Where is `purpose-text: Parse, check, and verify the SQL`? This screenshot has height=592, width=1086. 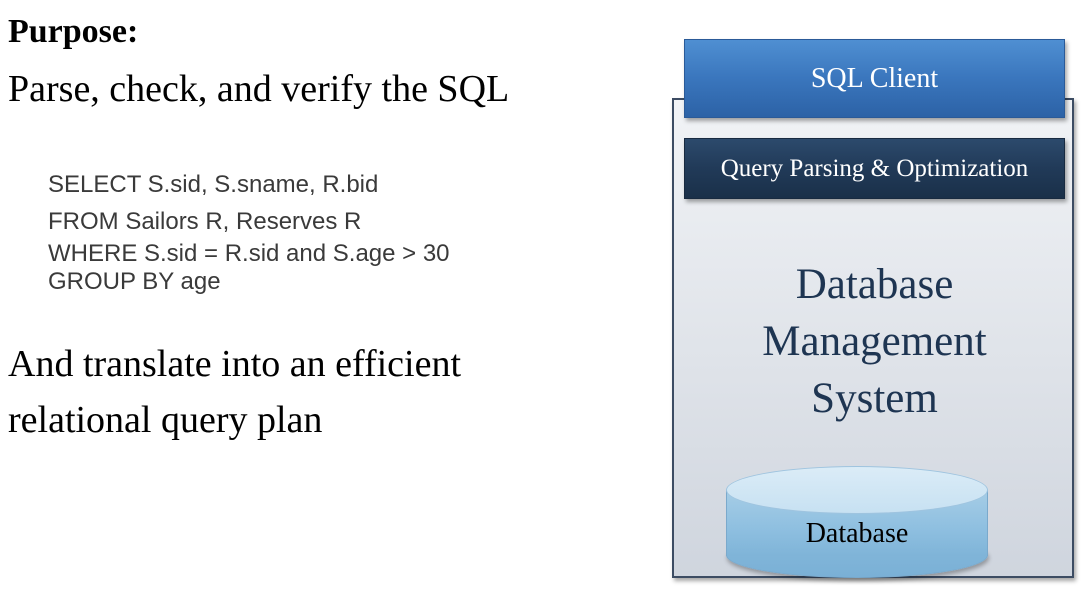 purpose-text: Parse, check, and verify the SQL is located at coordinates (259, 89).